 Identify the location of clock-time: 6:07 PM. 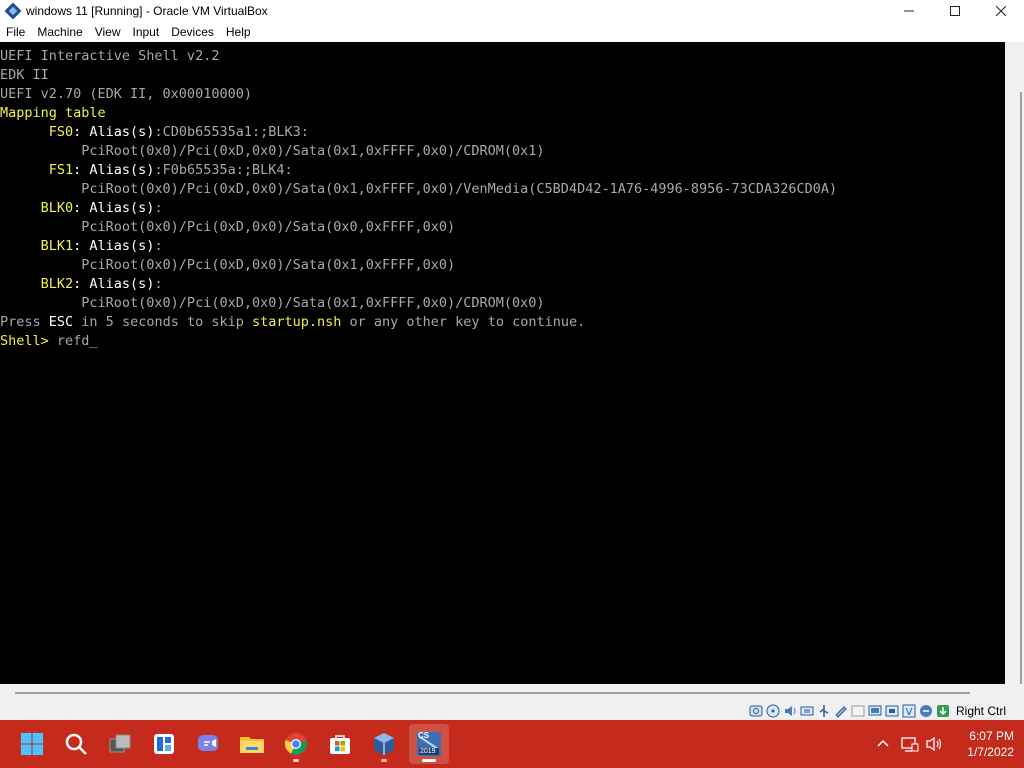
(991, 736).